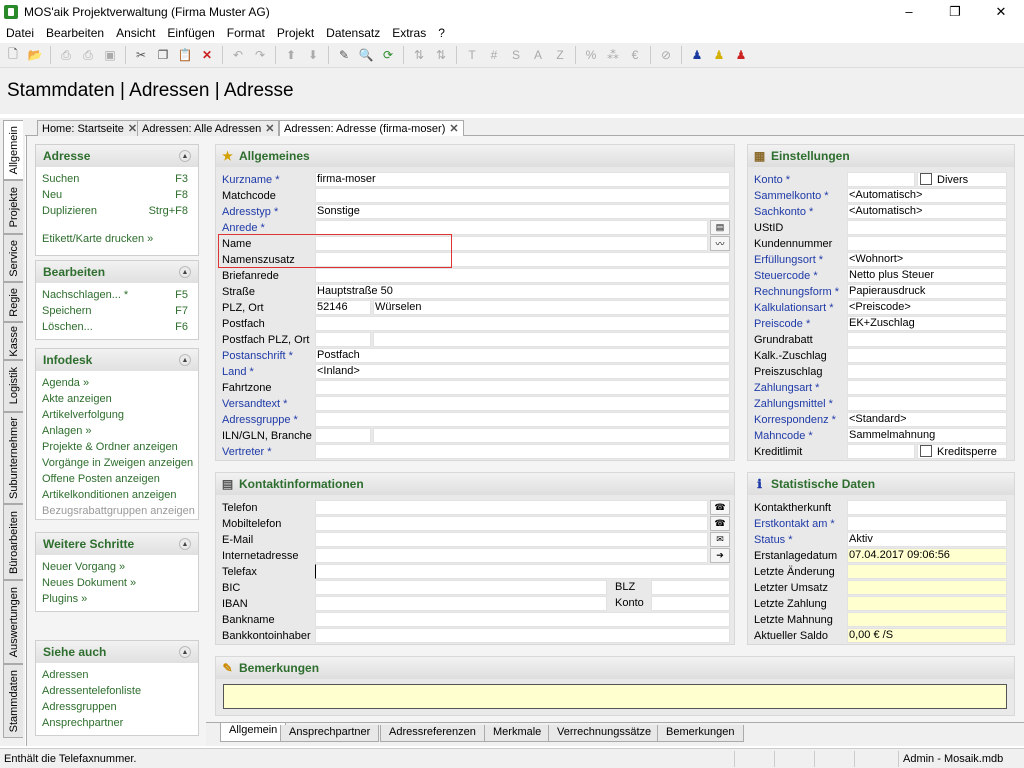 The width and height of the screenshot is (1024, 768). Describe the element at coordinates (720, 243) in the screenshot. I see `signature-icon: 〰` at that location.